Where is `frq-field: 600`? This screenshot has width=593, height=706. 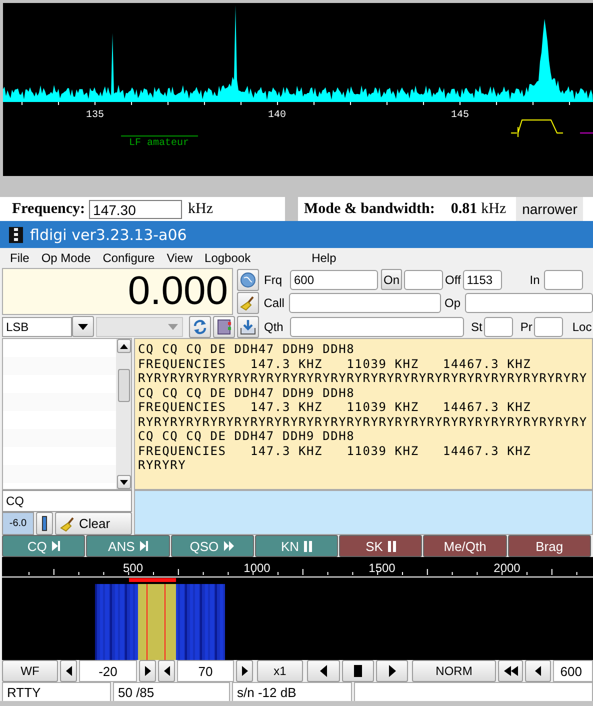
frq-field: 600 is located at coordinates (334, 280).